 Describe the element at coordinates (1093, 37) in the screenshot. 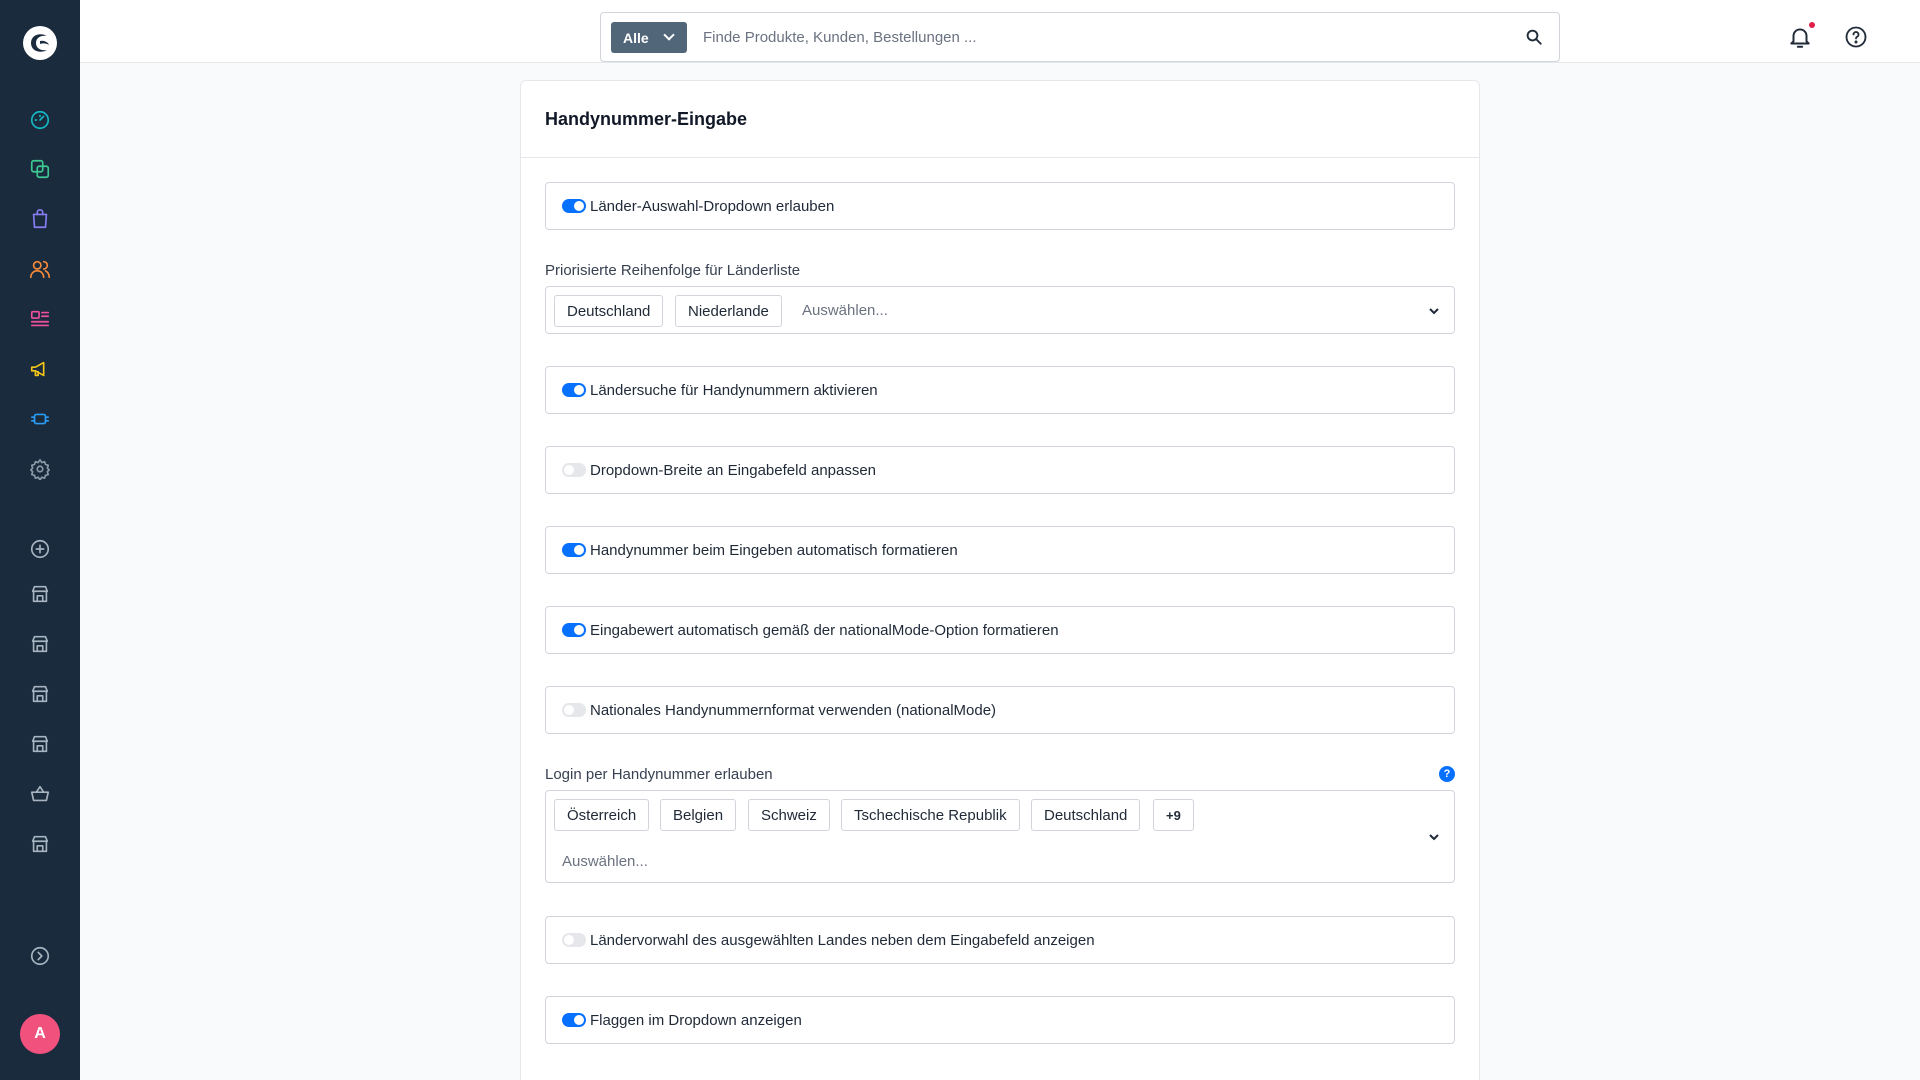

I see `search-input` at that location.